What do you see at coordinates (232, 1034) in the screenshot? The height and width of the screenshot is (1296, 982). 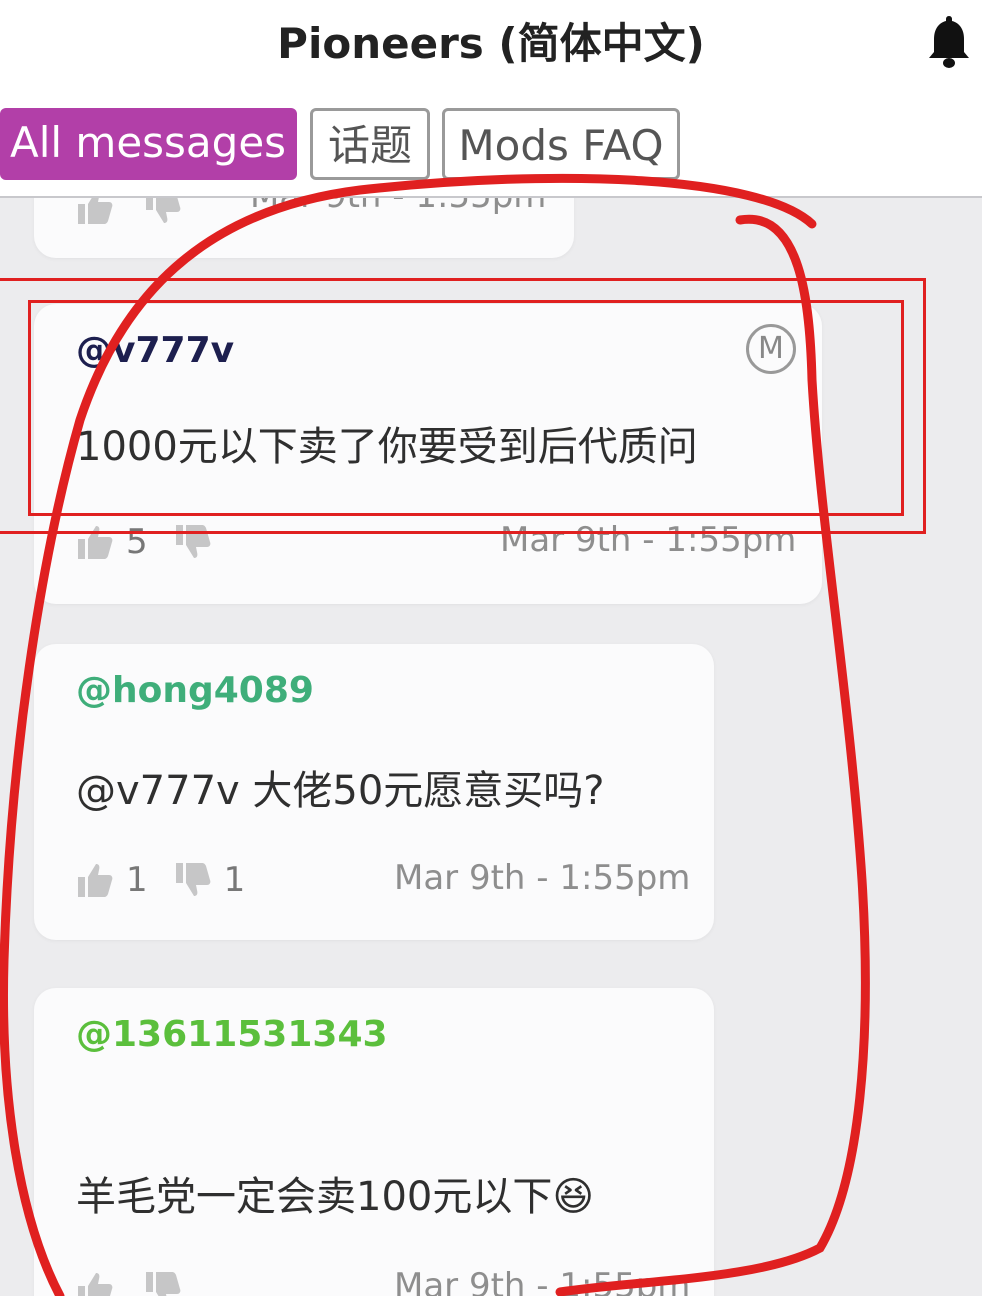 I see `message-author: @13611531343` at bounding box center [232, 1034].